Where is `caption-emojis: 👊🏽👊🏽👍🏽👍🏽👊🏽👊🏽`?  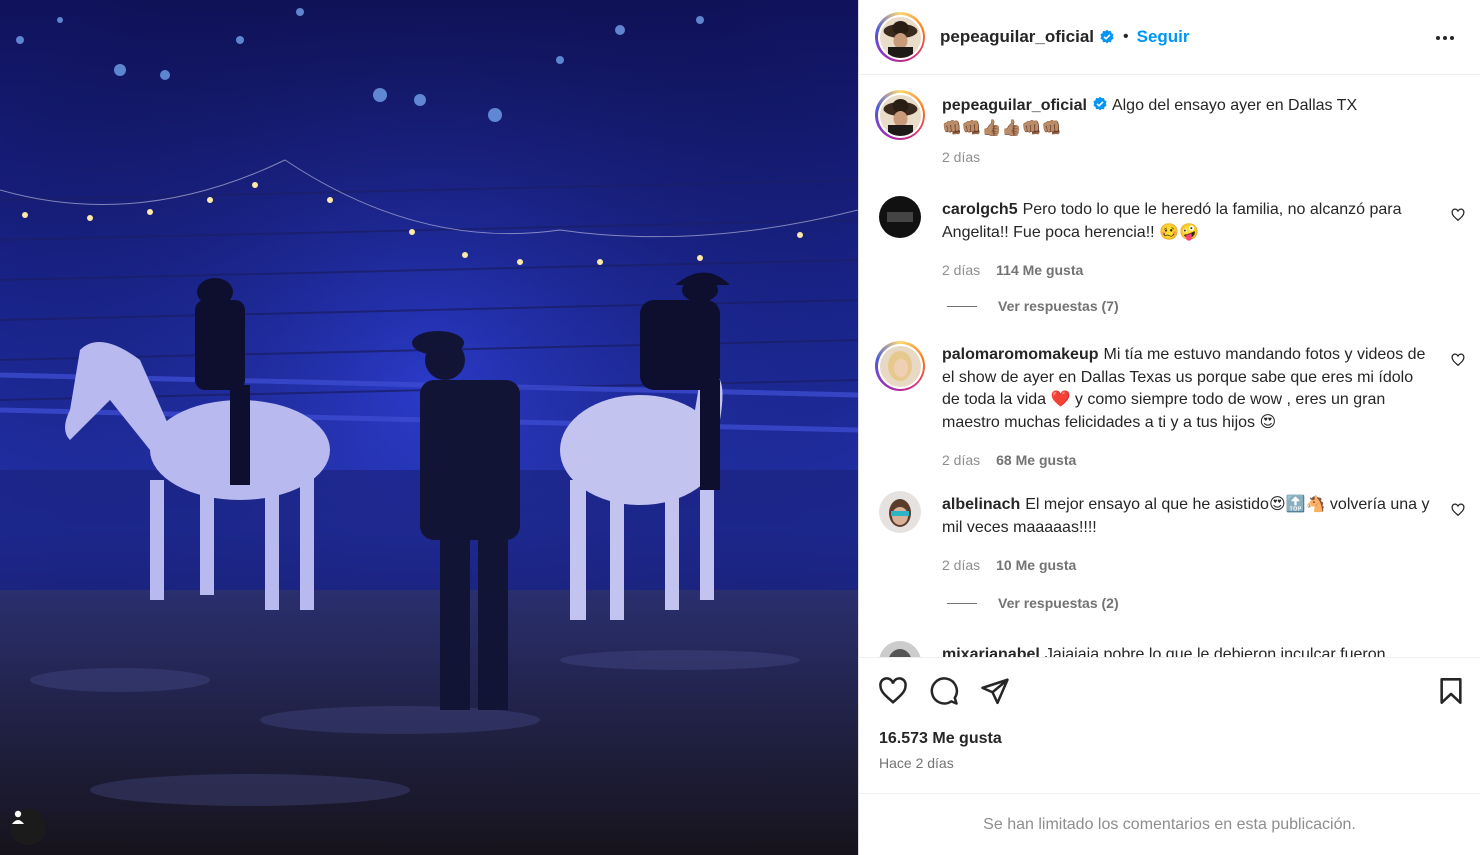
caption-emojis: 👊🏽👊🏽👍🏽👍🏽👊🏽👊🏽 is located at coordinates (1002, 128).